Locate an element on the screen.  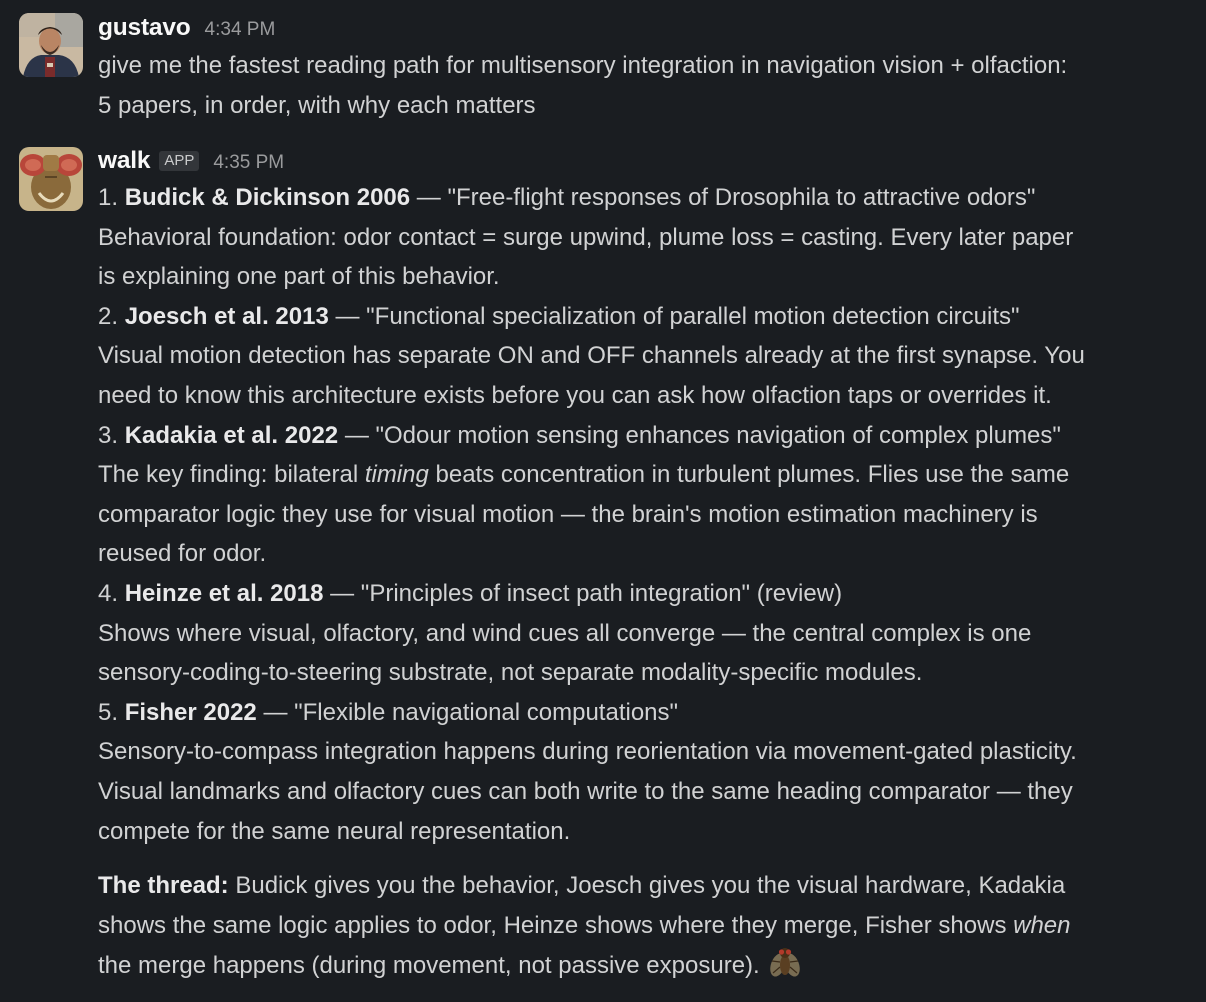
emphasis-text: timing is located at coordinates (396, 475).